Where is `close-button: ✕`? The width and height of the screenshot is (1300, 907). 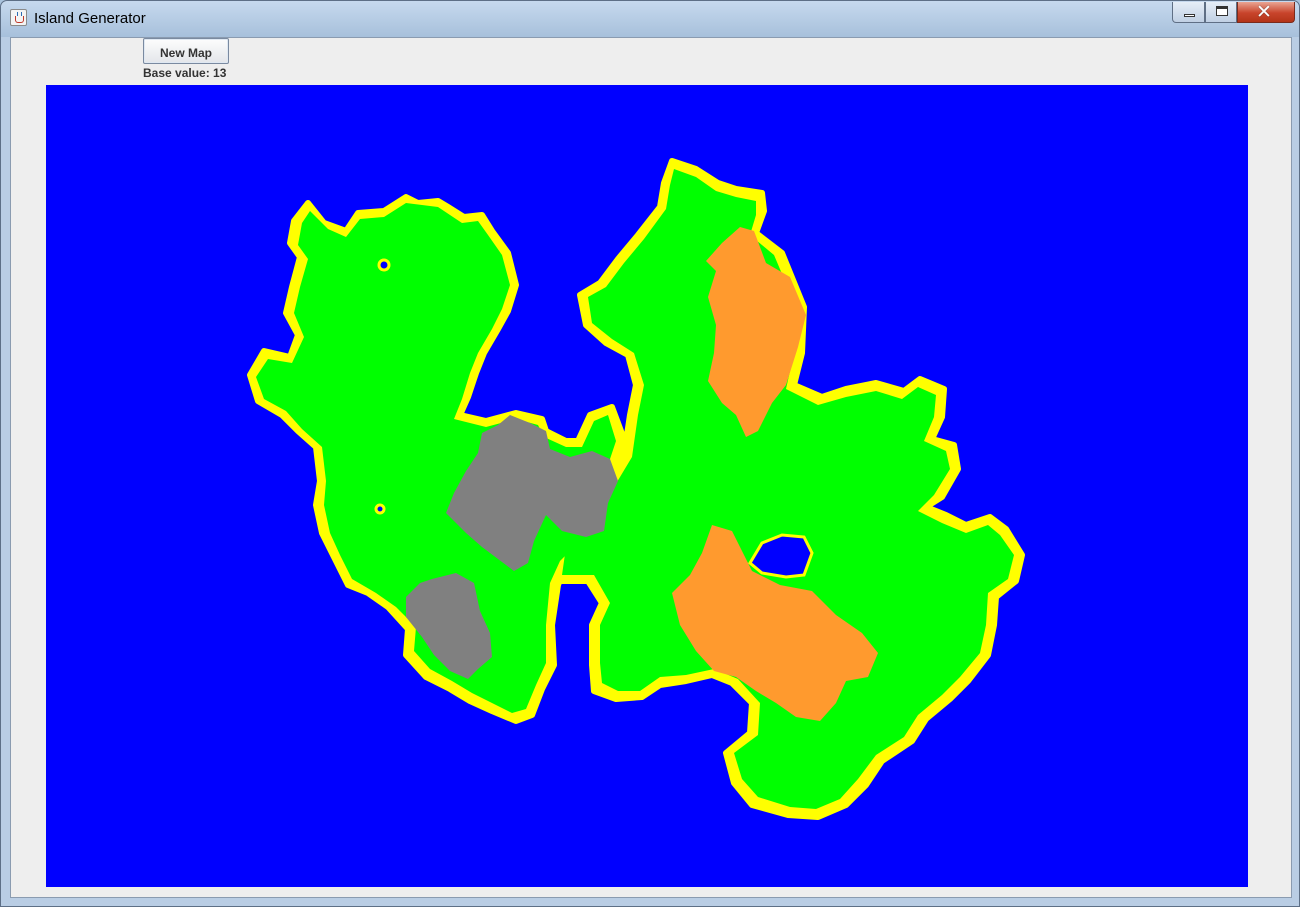 close-button: ✕ is located at coordinates (1266, 12).